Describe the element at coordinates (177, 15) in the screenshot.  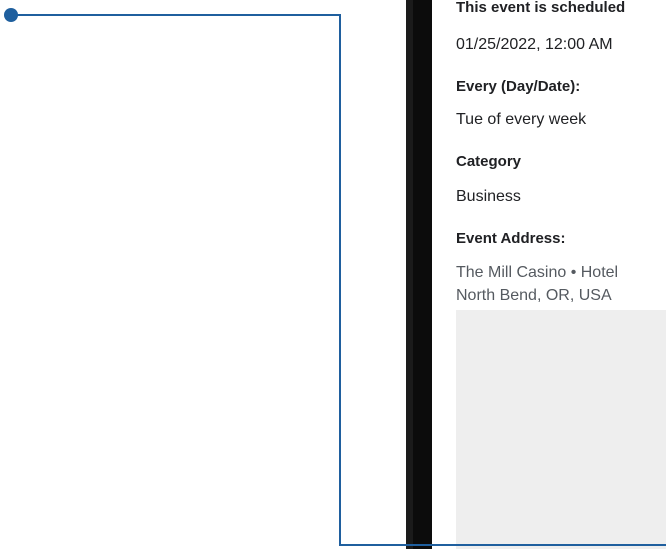
I see `callout-connector-line` at that location.